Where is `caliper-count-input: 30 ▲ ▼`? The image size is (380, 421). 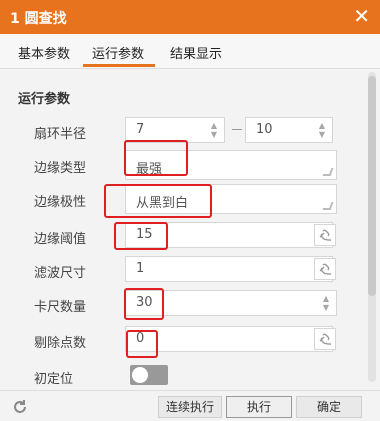
caliper-count-input: 30 ▲ ▼ is located at coordinates (231, 303).